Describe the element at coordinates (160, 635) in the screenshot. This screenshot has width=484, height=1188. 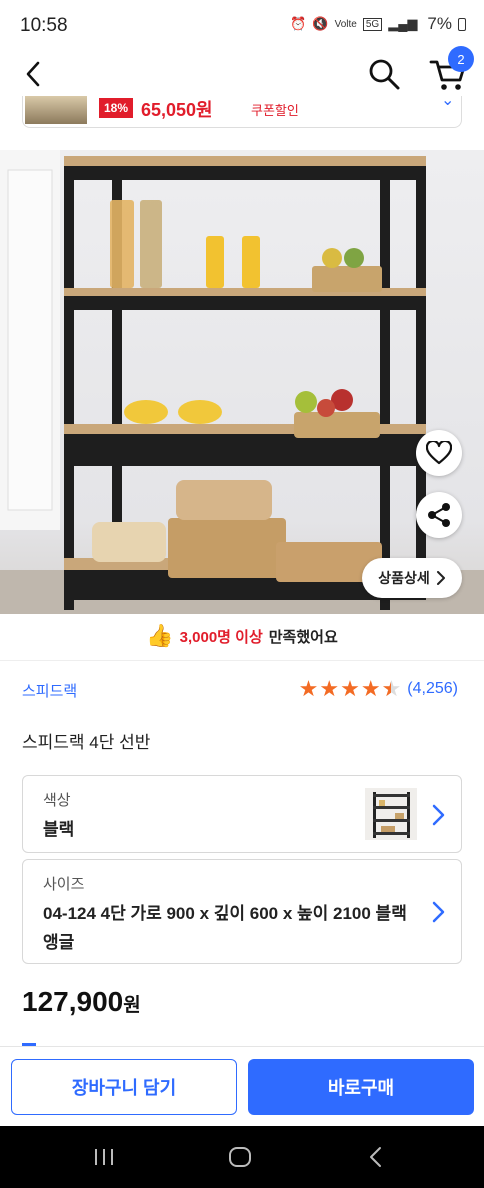
I see `thumbs-up-icon: 👍` at that location.